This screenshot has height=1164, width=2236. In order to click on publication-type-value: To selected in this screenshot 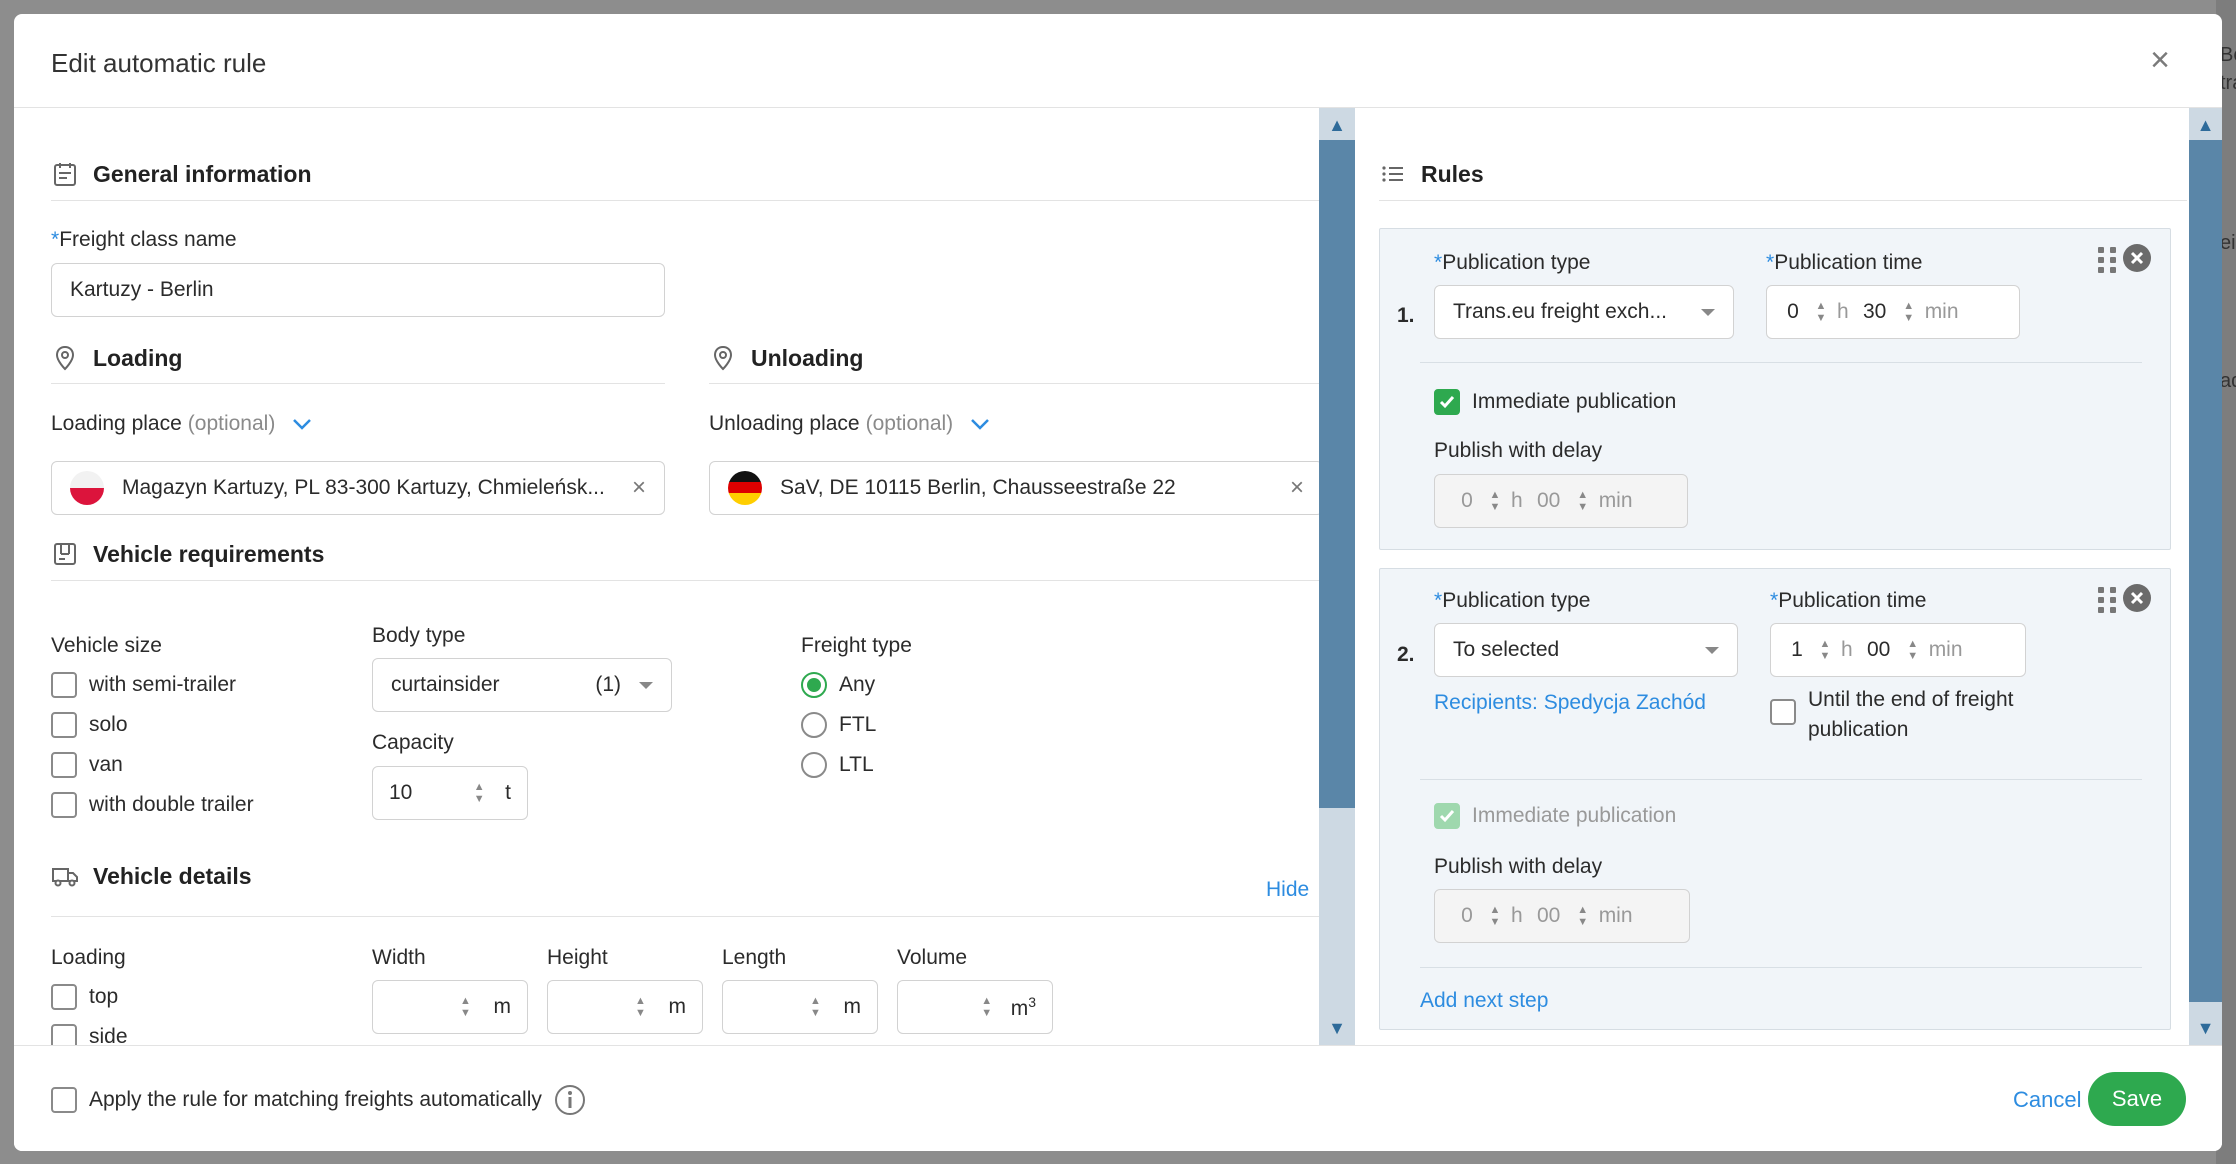, I will do `click(1506, 649)`.